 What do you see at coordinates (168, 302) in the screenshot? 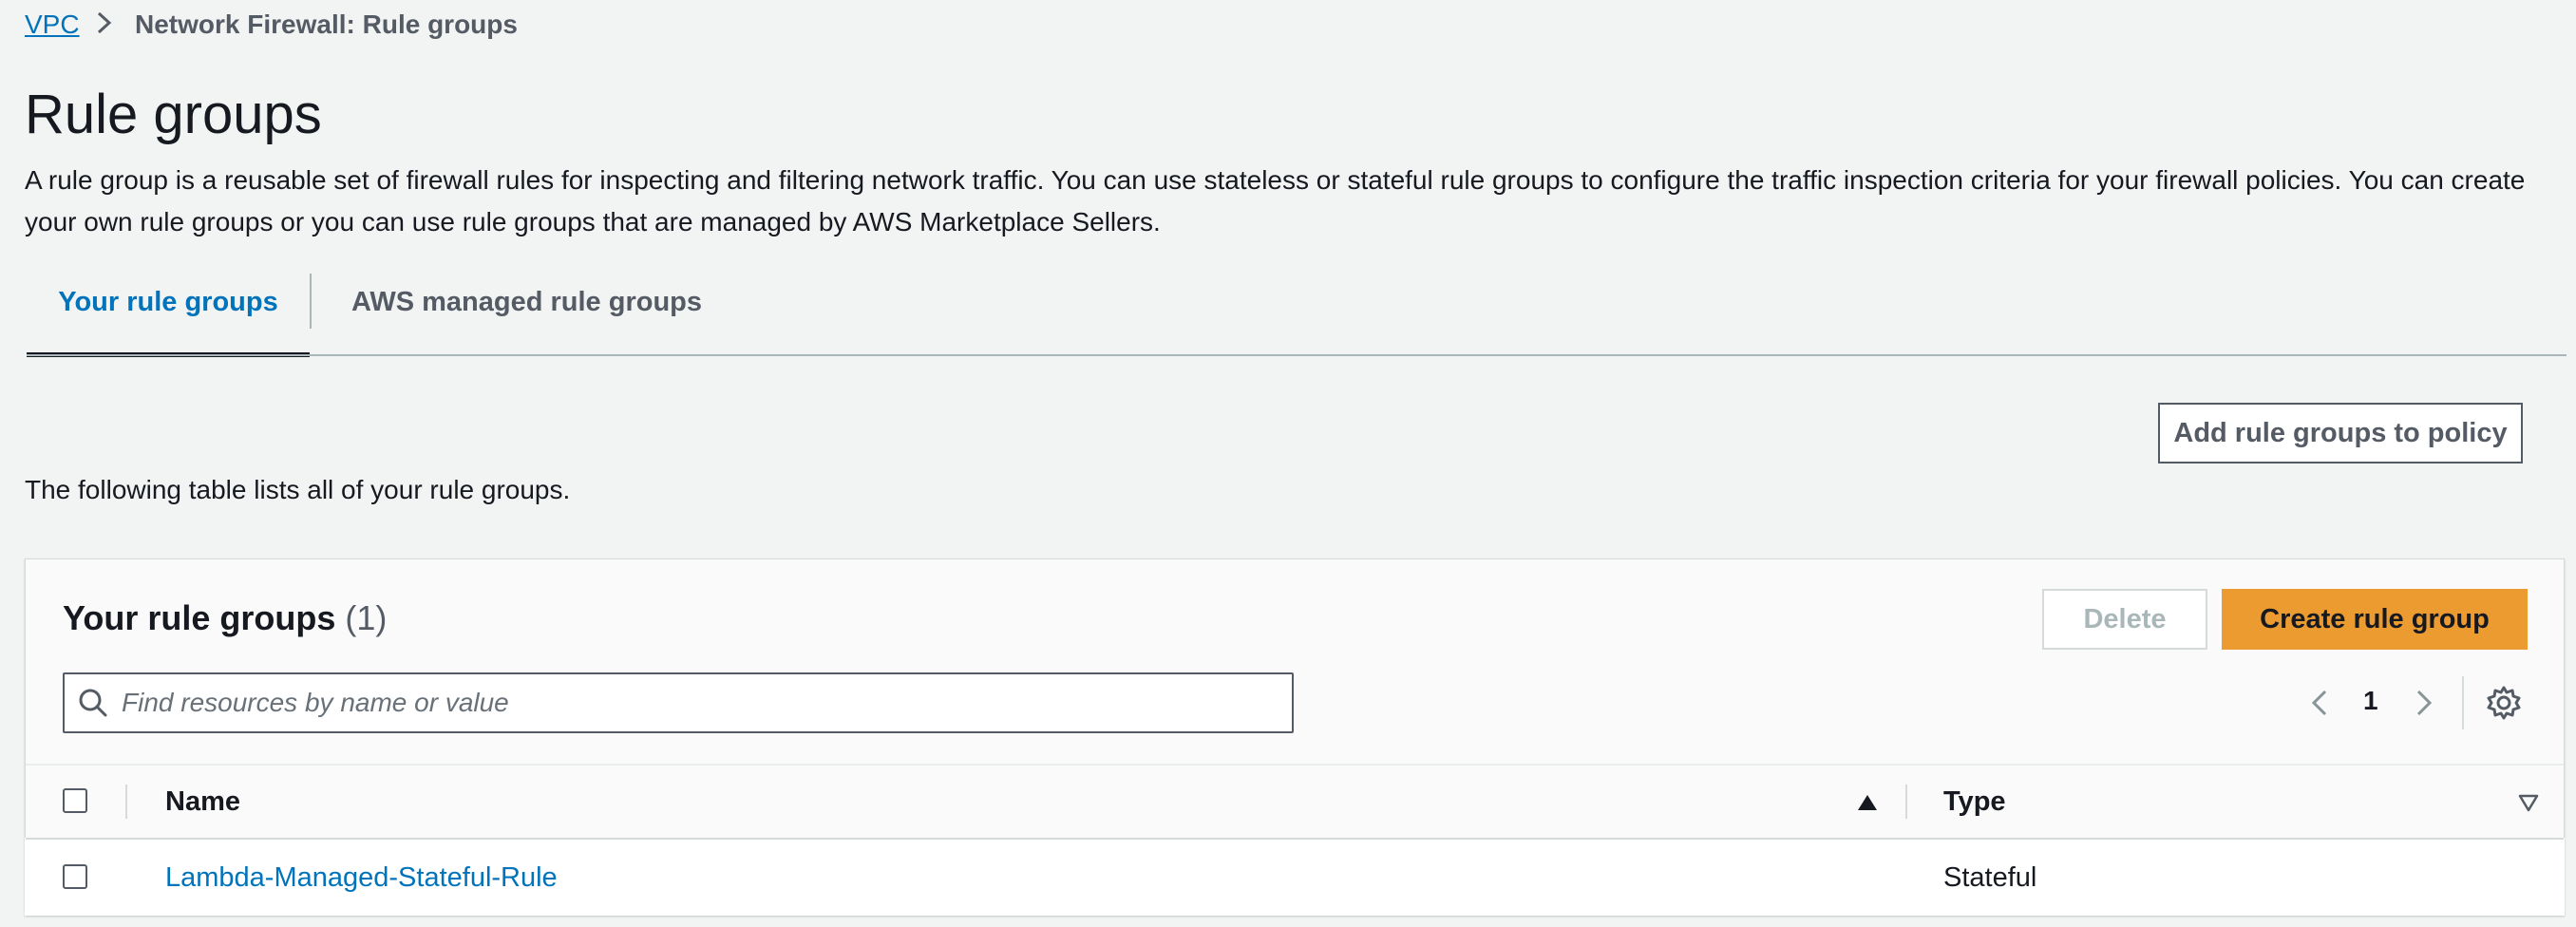
I see `tab-label: Your rule groups` at bounding box center [168, 302].